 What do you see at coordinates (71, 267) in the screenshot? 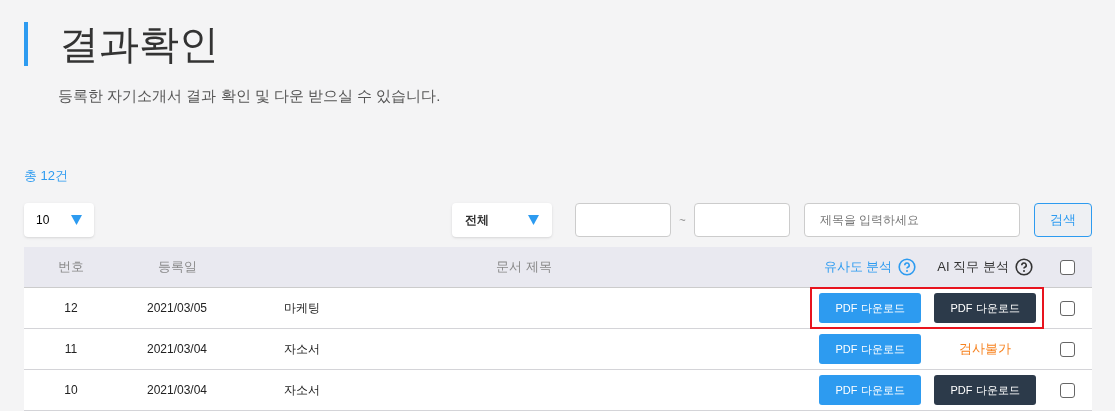
I see `column-header: 번호` at bounding box center [71, 267].